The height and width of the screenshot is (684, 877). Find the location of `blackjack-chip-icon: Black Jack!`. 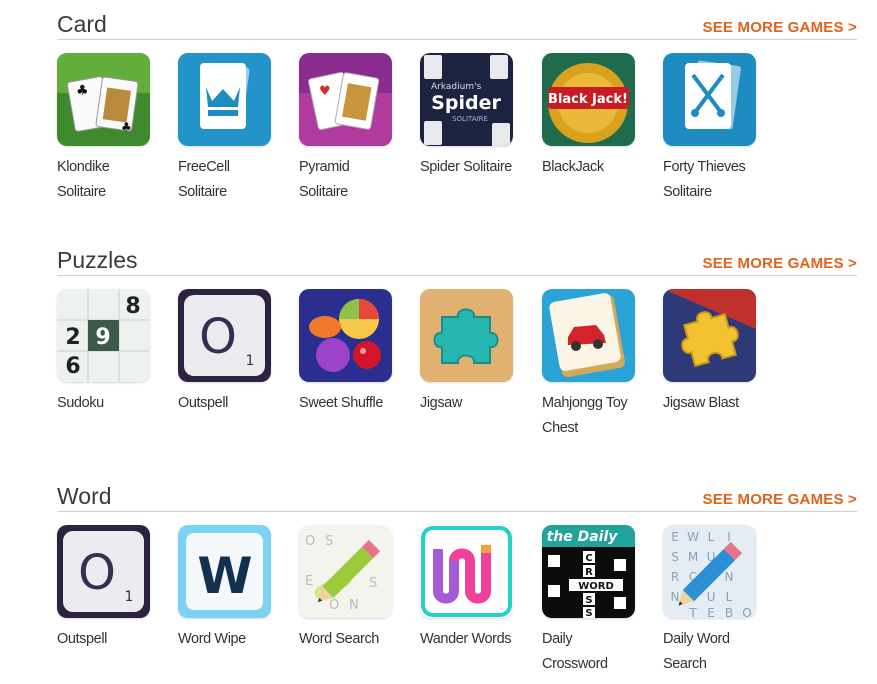

blackjack-chip-icon: Black Jack! is located at coordinates (588, 99).